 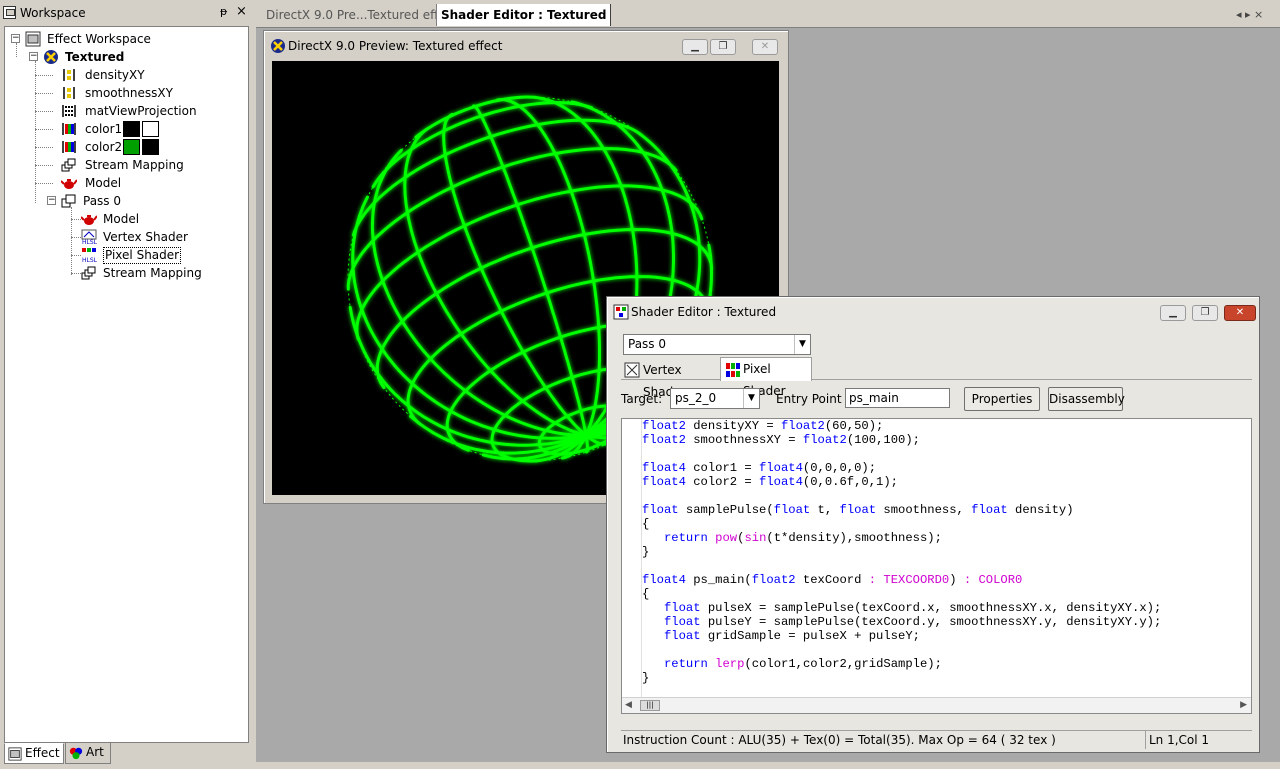 I want to click on code-line: float gridSample = pulseX + pulseY;, so click(x=791, y=636).